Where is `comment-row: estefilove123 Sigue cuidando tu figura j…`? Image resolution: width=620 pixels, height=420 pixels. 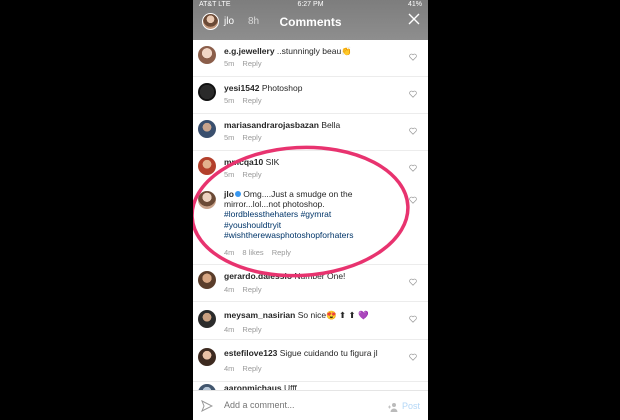
comment-row: estefilove123 Sigue cuidando tu figura j… is located at coordinates (310, 361).